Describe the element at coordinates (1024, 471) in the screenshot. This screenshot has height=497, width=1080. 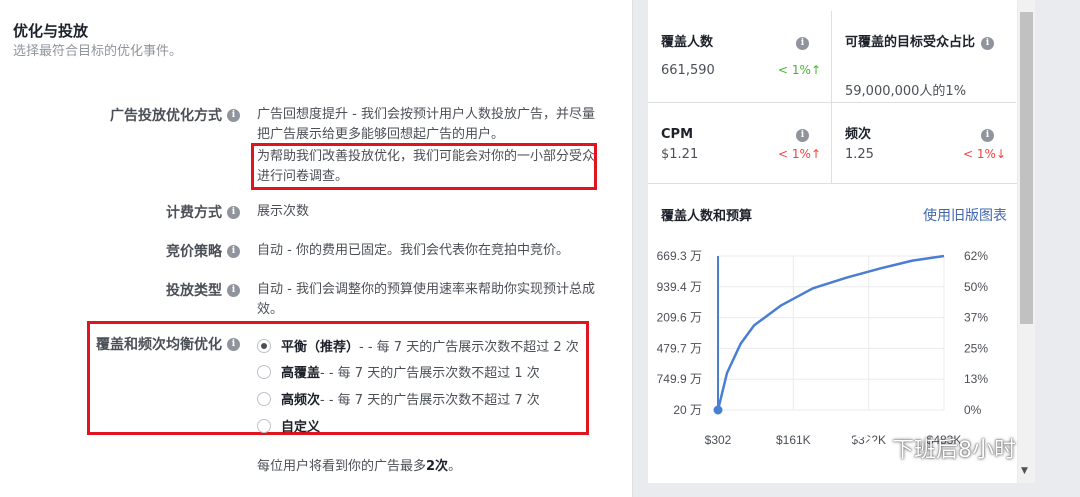
I see `scroll-down-arrow: ▼` at that location.